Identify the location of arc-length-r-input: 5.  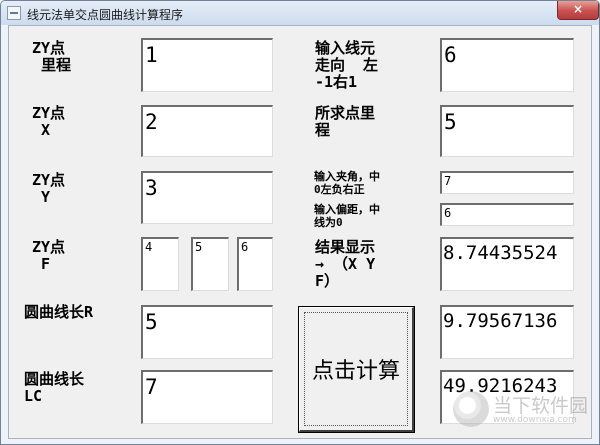
(207, 332).